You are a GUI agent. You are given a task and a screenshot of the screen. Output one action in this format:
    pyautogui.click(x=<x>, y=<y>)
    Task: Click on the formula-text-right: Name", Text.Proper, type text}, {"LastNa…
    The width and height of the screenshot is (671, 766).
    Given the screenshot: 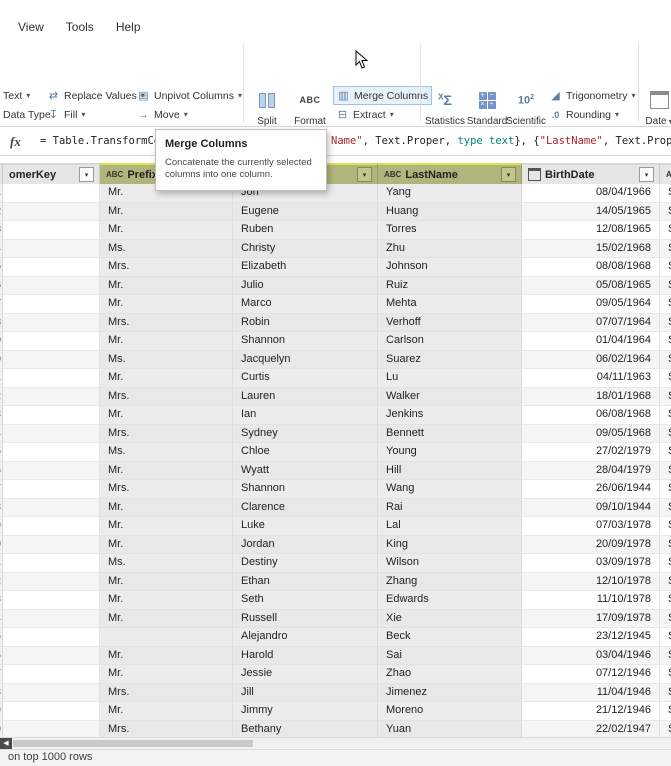 What is the action you would take?
    pyautogui.click(x=501, y=141)
    